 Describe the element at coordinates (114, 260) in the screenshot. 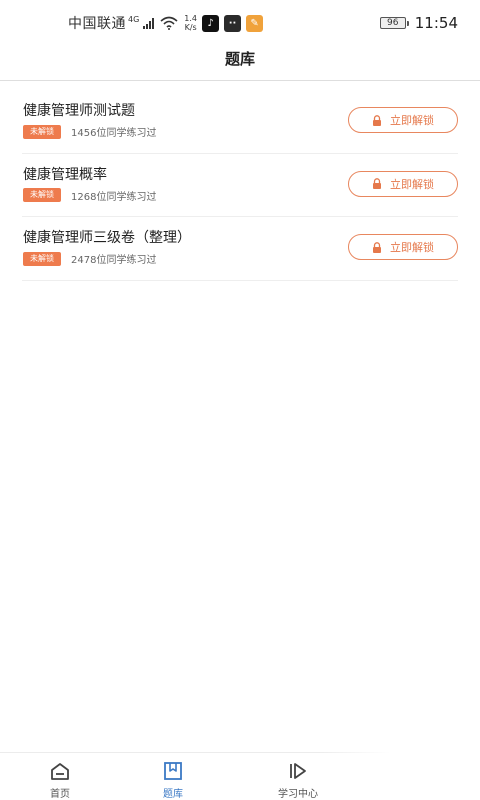

I see `practice-count: 2478位同学练习过` at that location.